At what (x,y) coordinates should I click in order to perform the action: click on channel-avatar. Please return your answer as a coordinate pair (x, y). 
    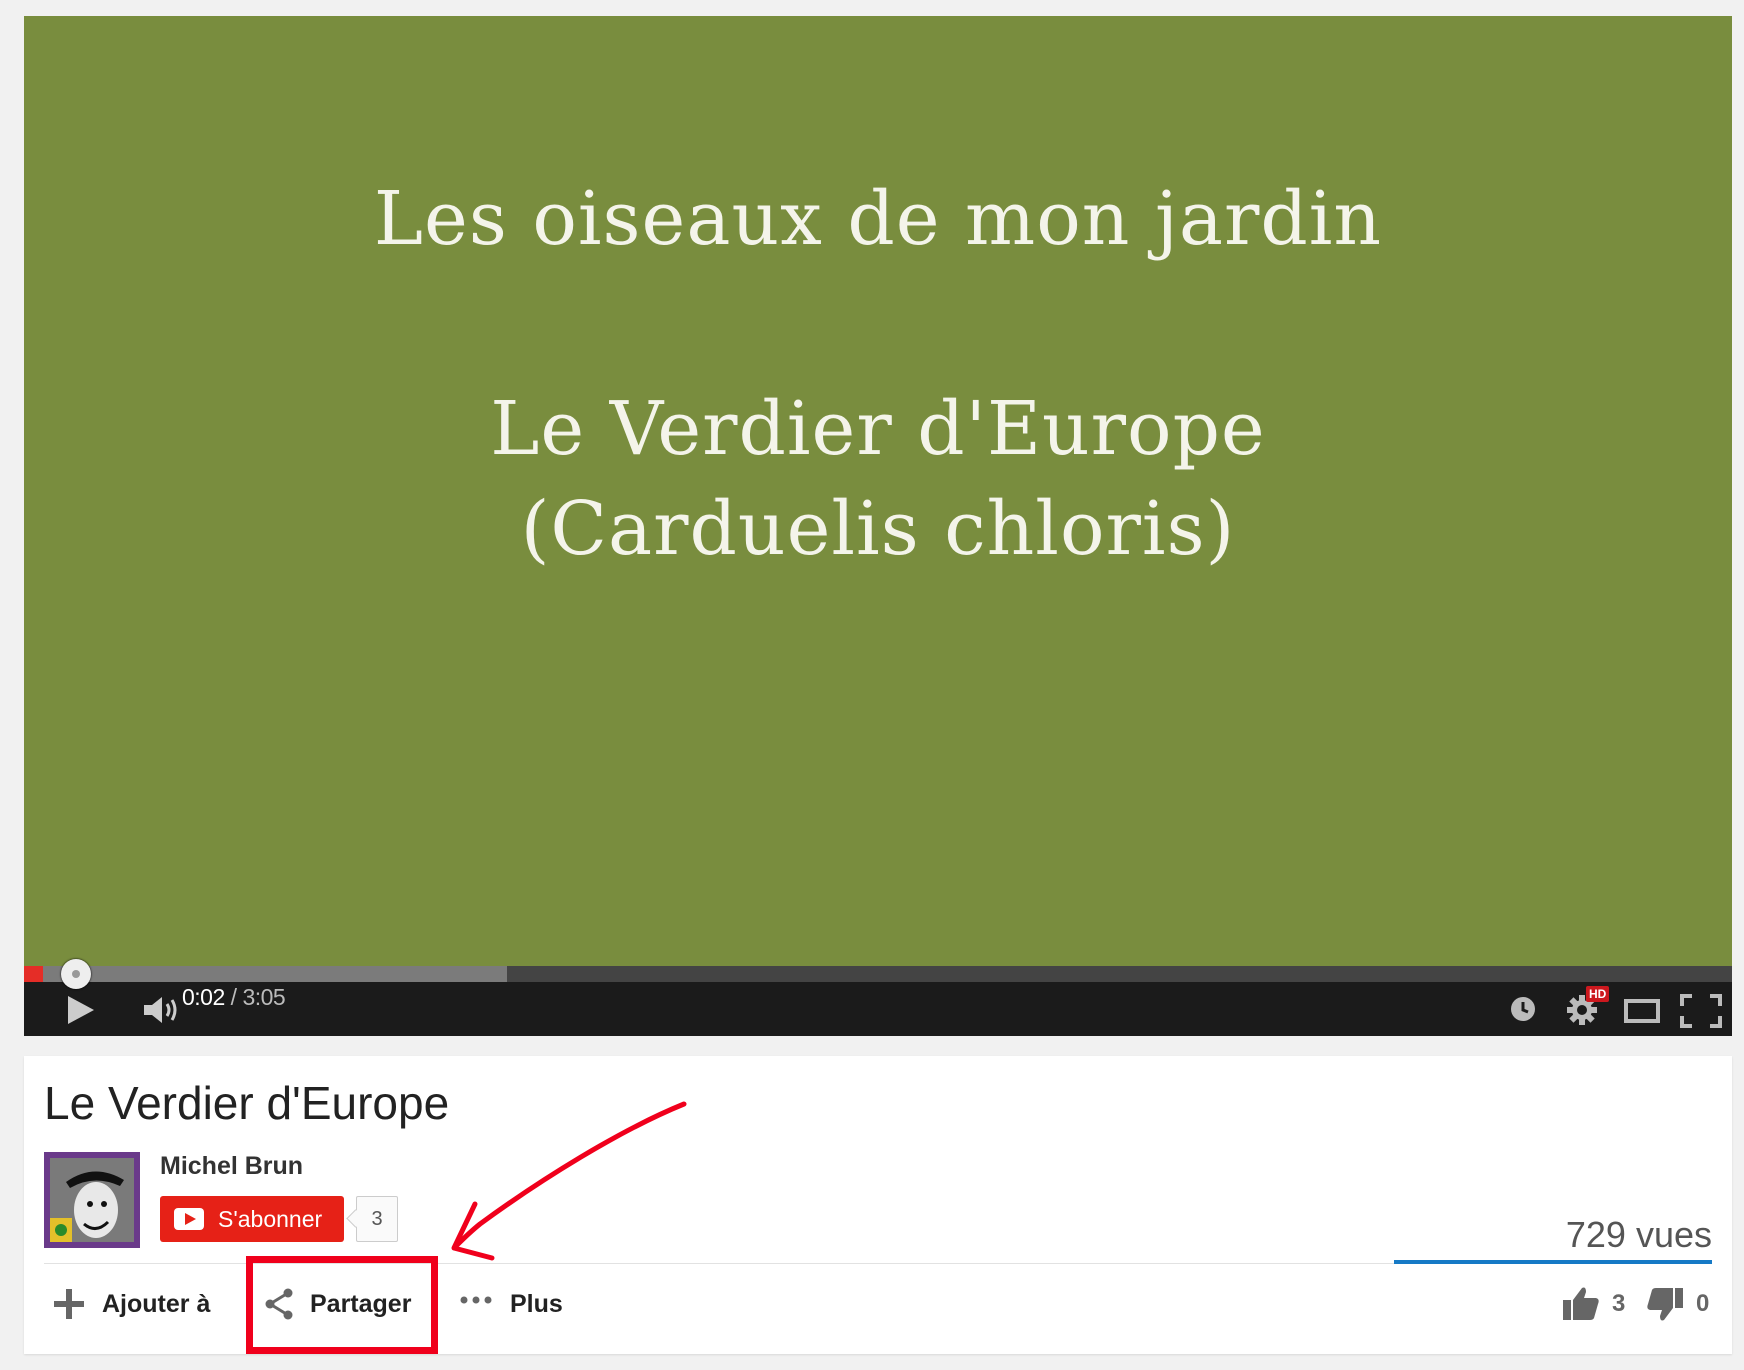
    Looking at the image, I should click on (92, 1200).